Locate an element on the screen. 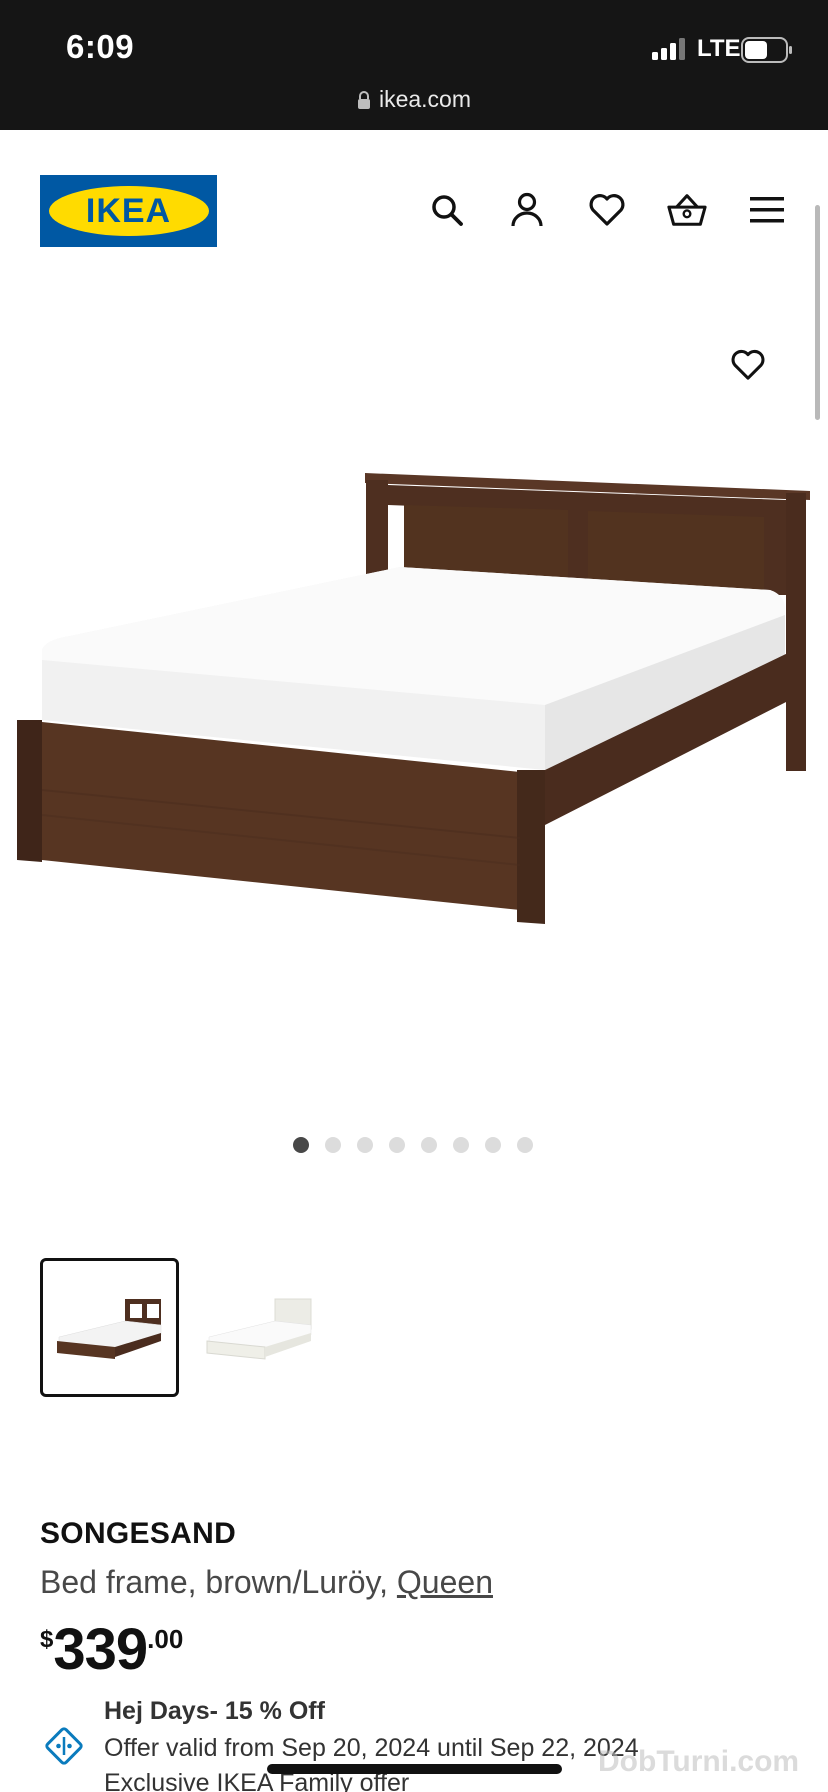 The height and width of the screenshot is (1792, 828). search-button is located at coordinates (447, 210).